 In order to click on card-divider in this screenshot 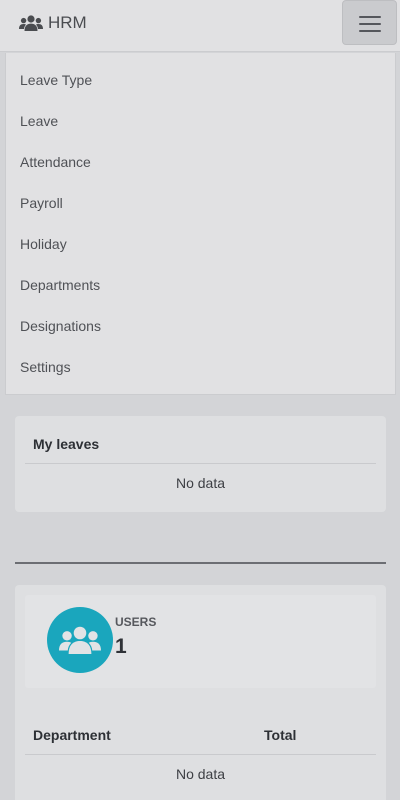, I will do `click(200, 463)`.